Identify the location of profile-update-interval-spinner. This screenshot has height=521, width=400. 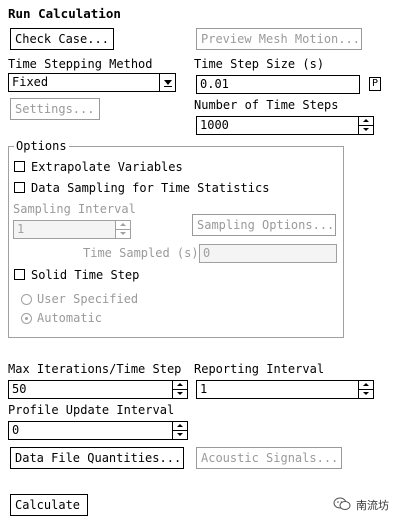
(179, 430).